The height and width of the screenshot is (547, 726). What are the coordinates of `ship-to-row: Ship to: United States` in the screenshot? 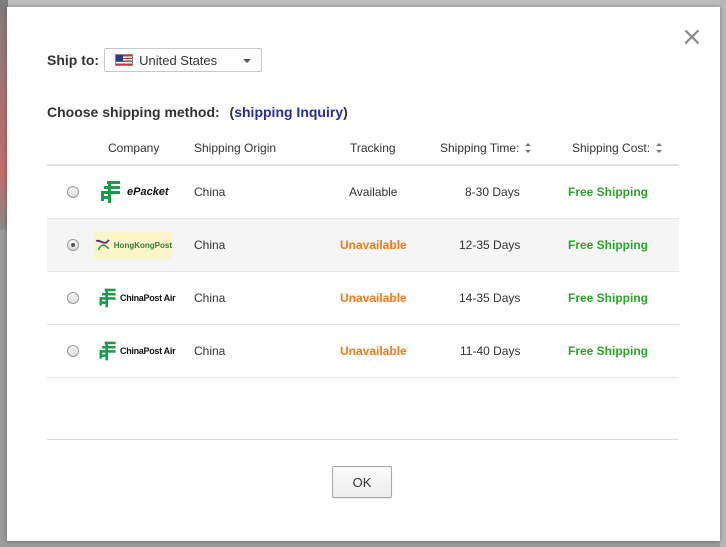 It's located at (155, 60).